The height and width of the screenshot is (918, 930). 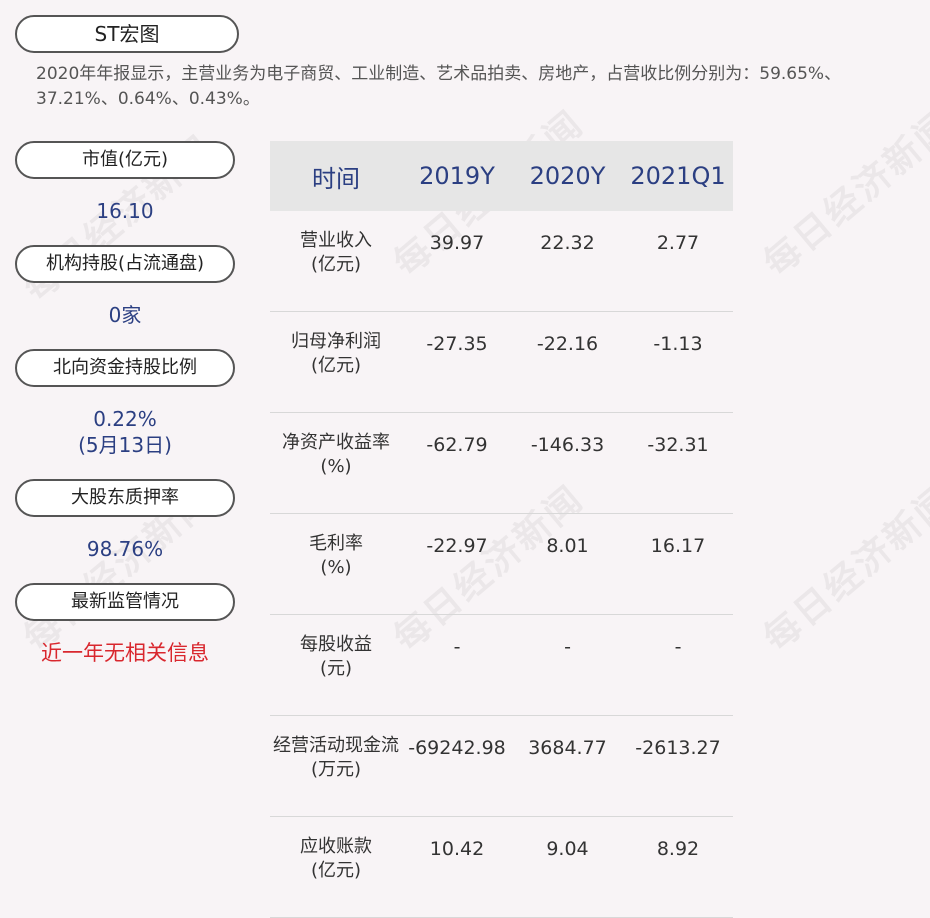 What do you see at coordinates (125, 315) in the screenshot?
I see `institution-holding-value: 0家` at bounding box center [125, 315].